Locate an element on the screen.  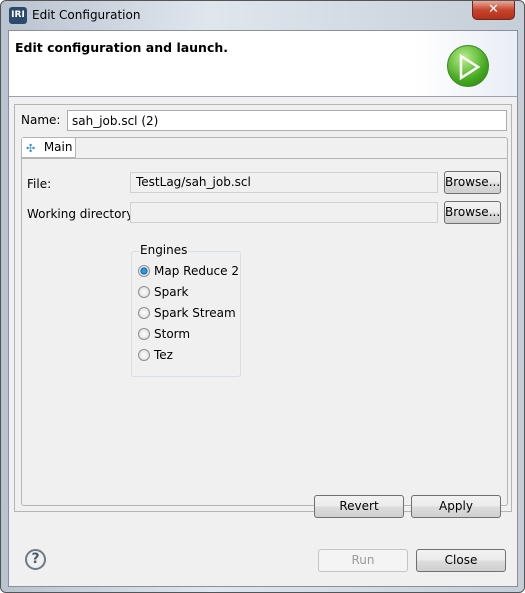
name-label: Name: is located at coordinates (41, 120).